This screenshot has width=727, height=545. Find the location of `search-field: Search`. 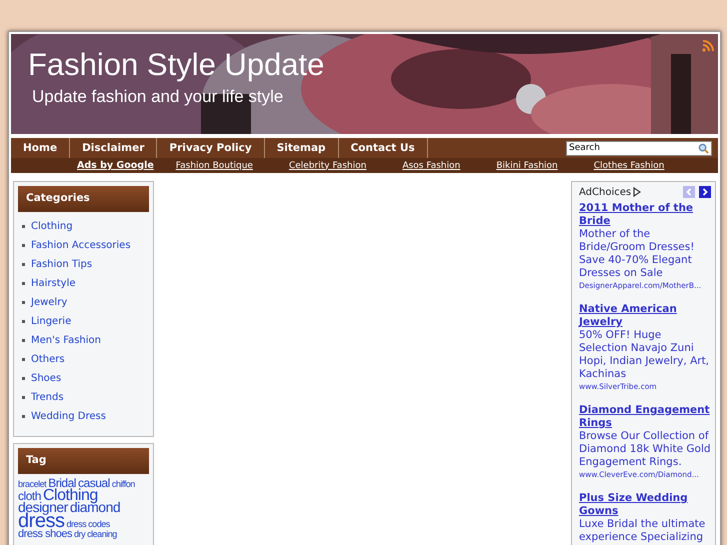

search-field: Search is located at coordinates (639, 148).